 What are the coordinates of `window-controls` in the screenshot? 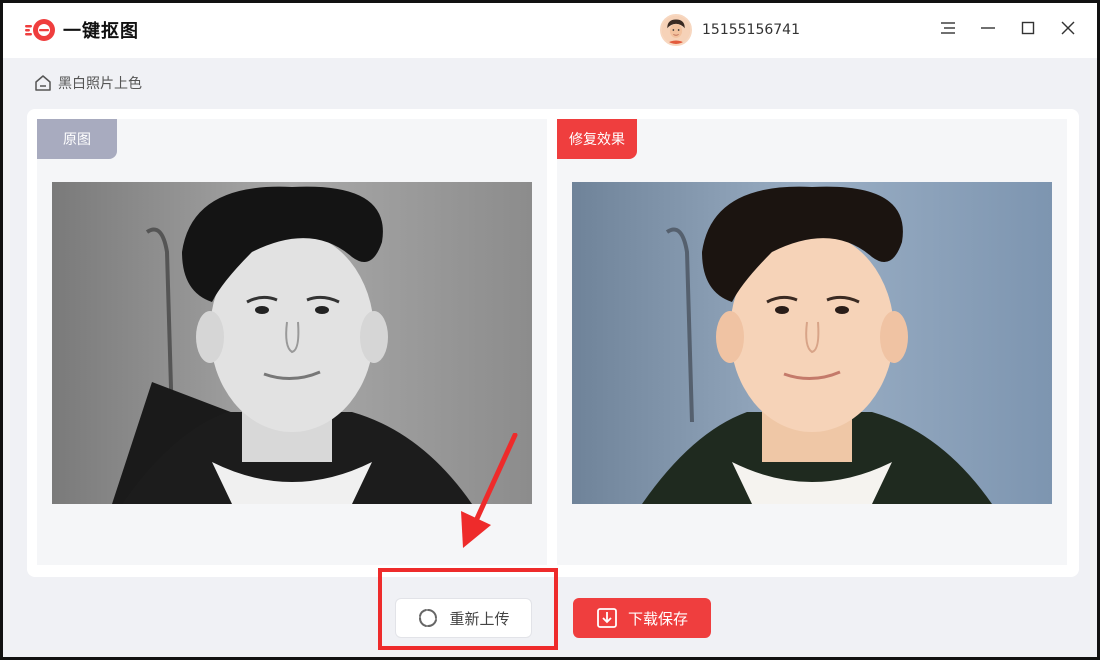 It's located at (1008, 28).